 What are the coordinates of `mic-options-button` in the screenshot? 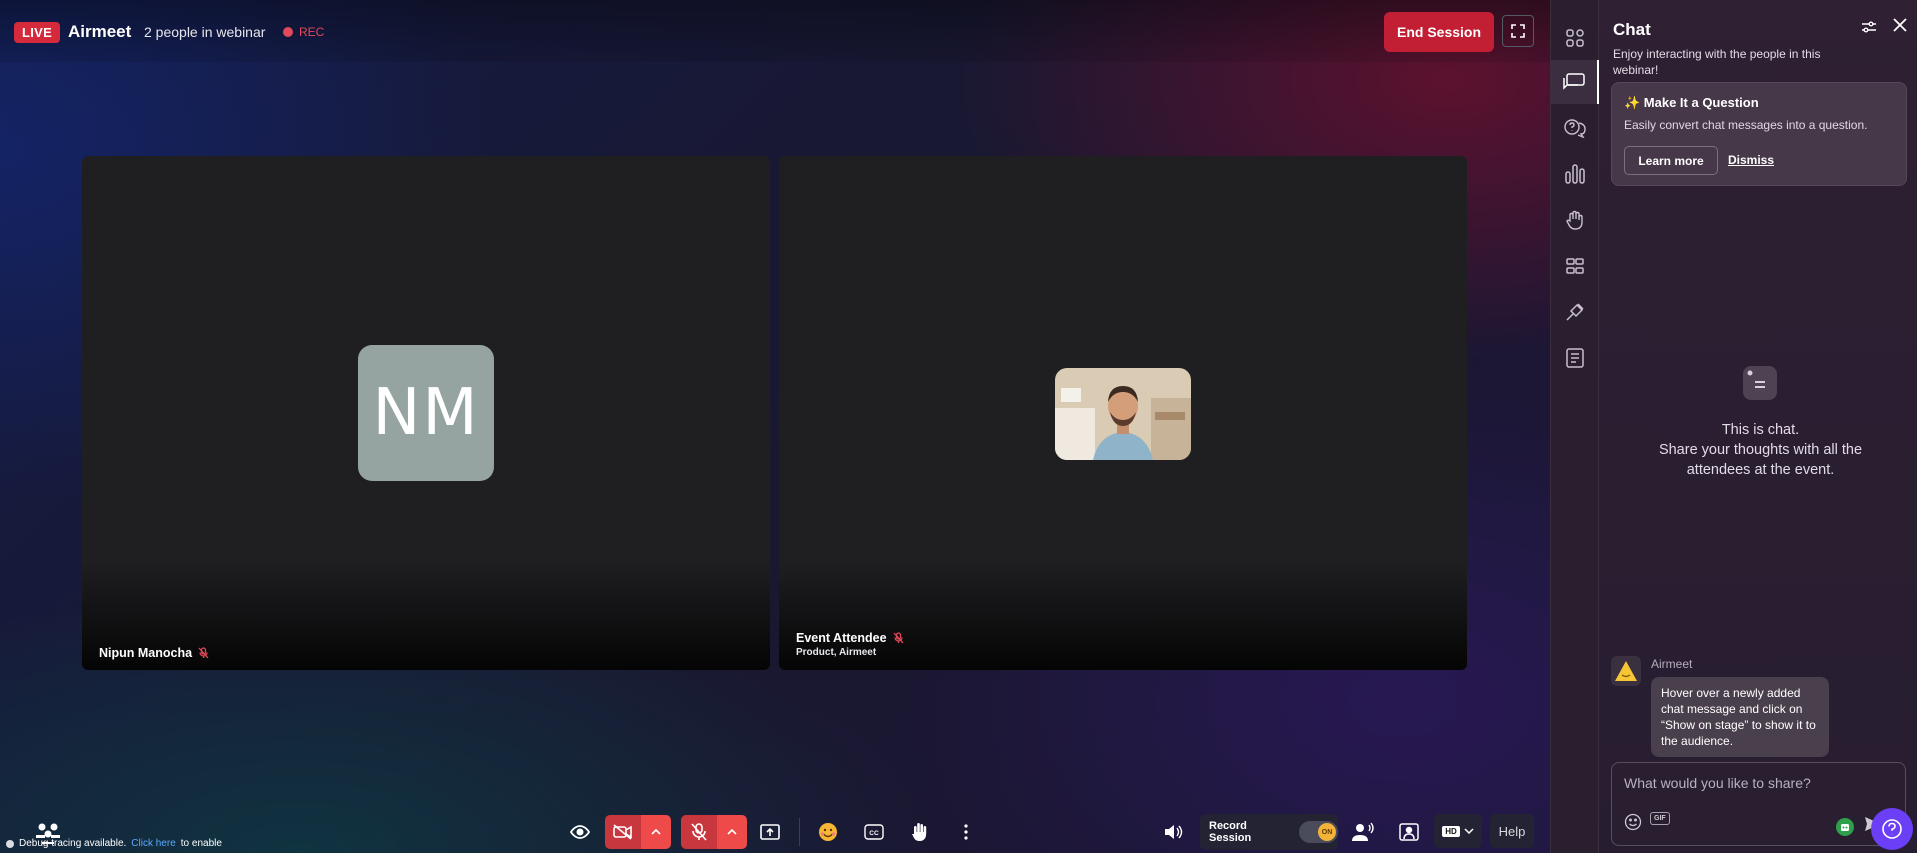 It's located at (732, 832).